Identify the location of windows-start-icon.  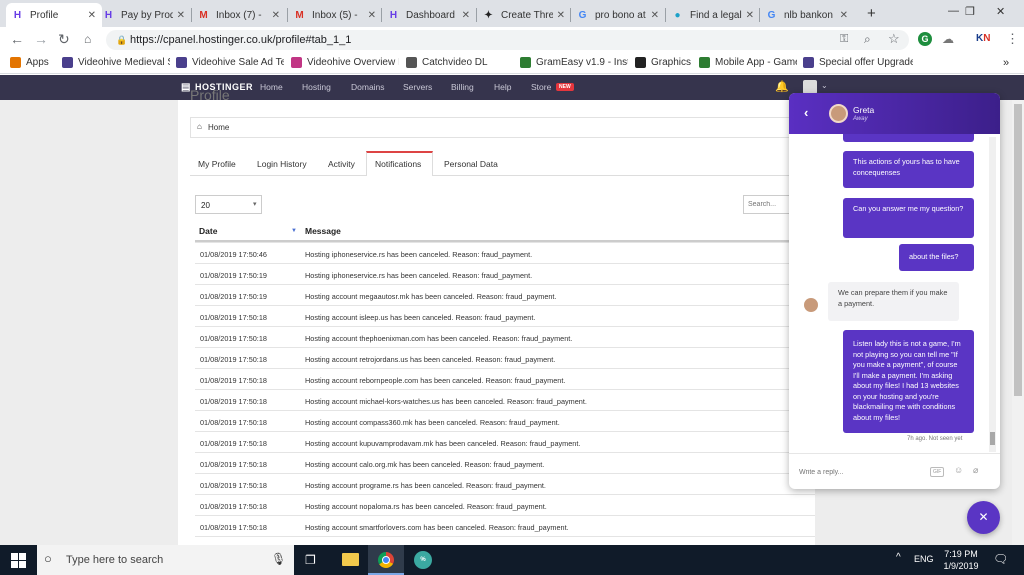
(18, 560).